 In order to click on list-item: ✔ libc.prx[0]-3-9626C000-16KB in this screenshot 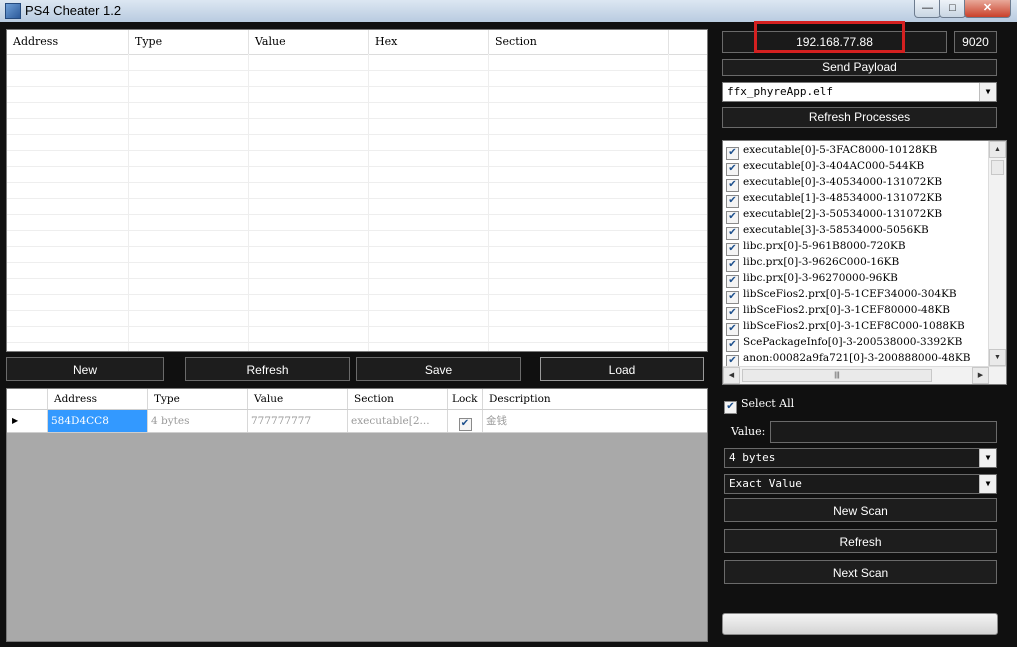, I will do `click(813, 263)`.